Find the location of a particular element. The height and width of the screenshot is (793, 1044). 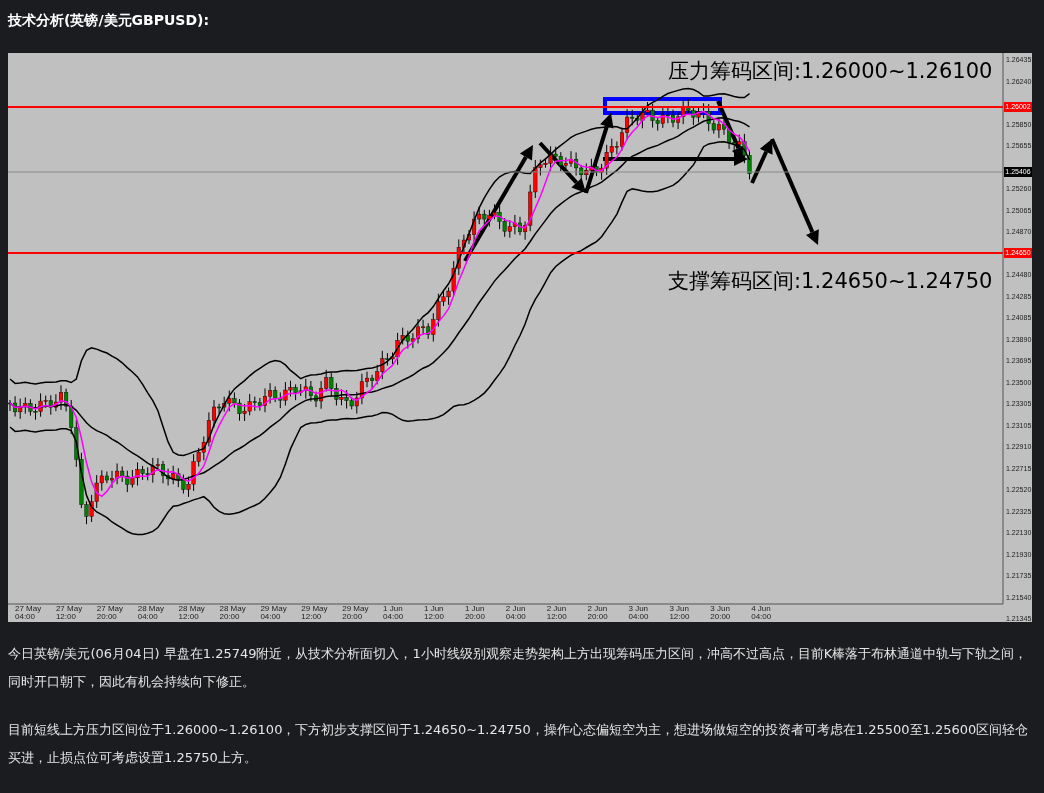

time-label: 3 Jun 12:00 is located at coordinates (680, 613).